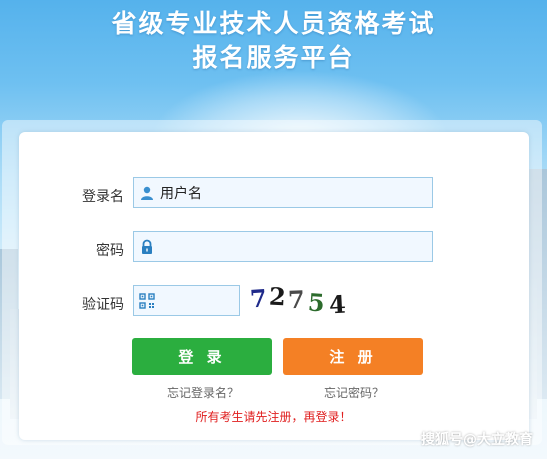 This screenshot has height=459, width=547. Describe the element at coordinates (181, 193) in the screenshot. I see `username-value: 用户名` at that location.